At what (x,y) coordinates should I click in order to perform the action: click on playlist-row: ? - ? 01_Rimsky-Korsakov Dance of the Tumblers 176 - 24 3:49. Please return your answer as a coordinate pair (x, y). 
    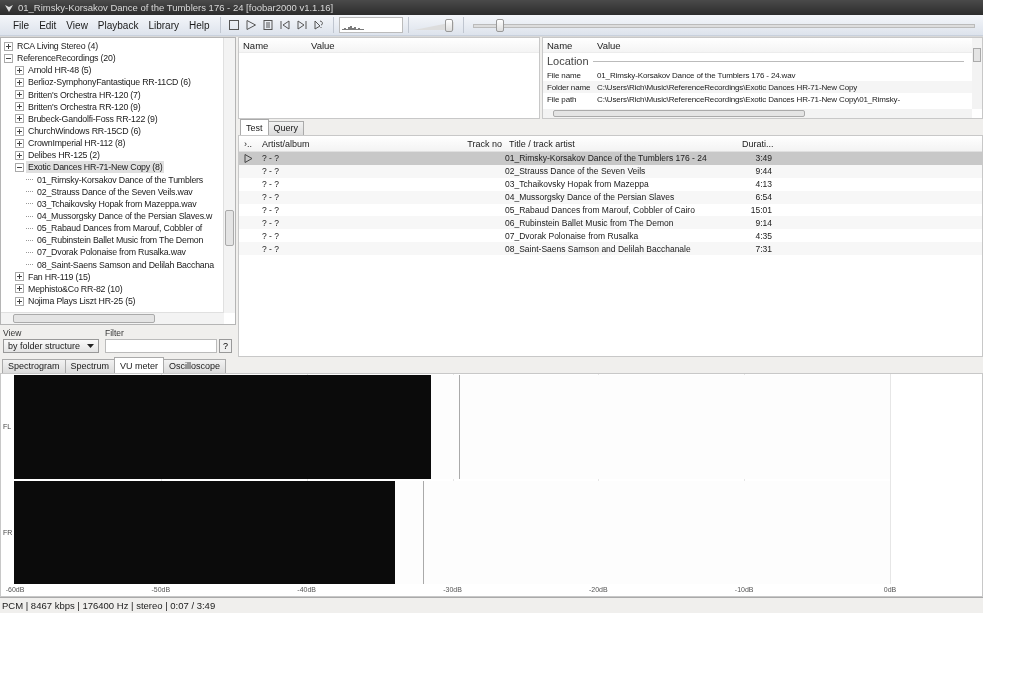
    Looking at the image, I should click on (610, 158).